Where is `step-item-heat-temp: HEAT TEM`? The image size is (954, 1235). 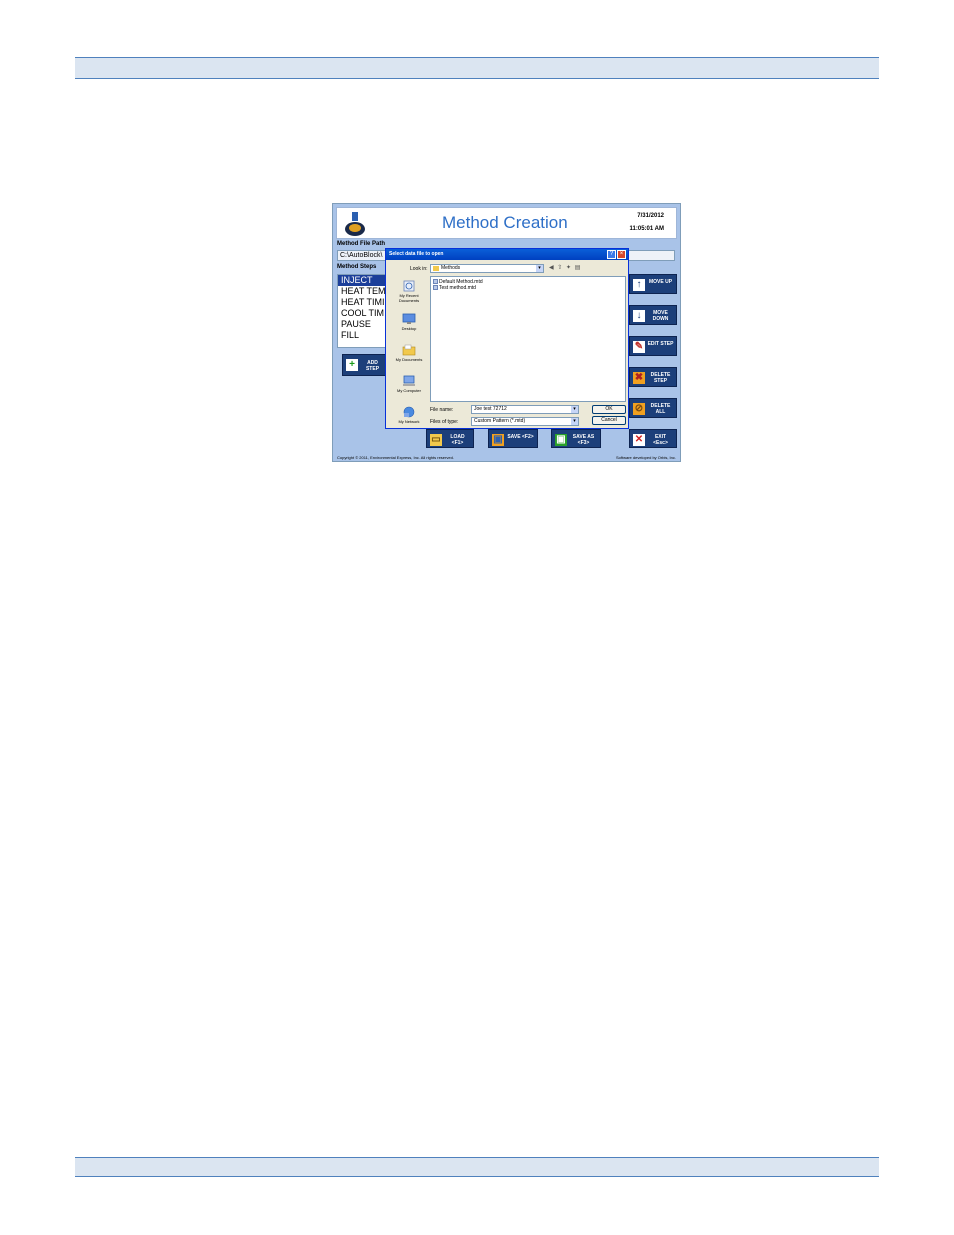 step-item-heat-temp: HEAT TEM is located at coordinates (362, 291).